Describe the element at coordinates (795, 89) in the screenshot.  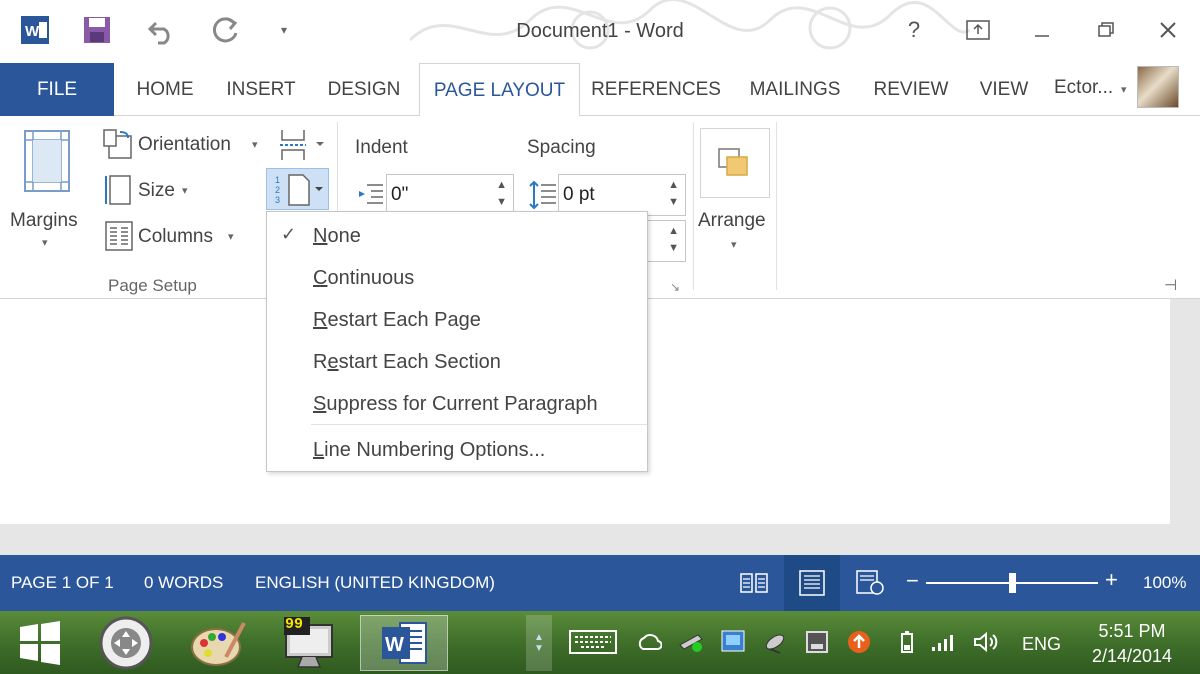
I see `tab-mailings: MAILINGS` at that location.